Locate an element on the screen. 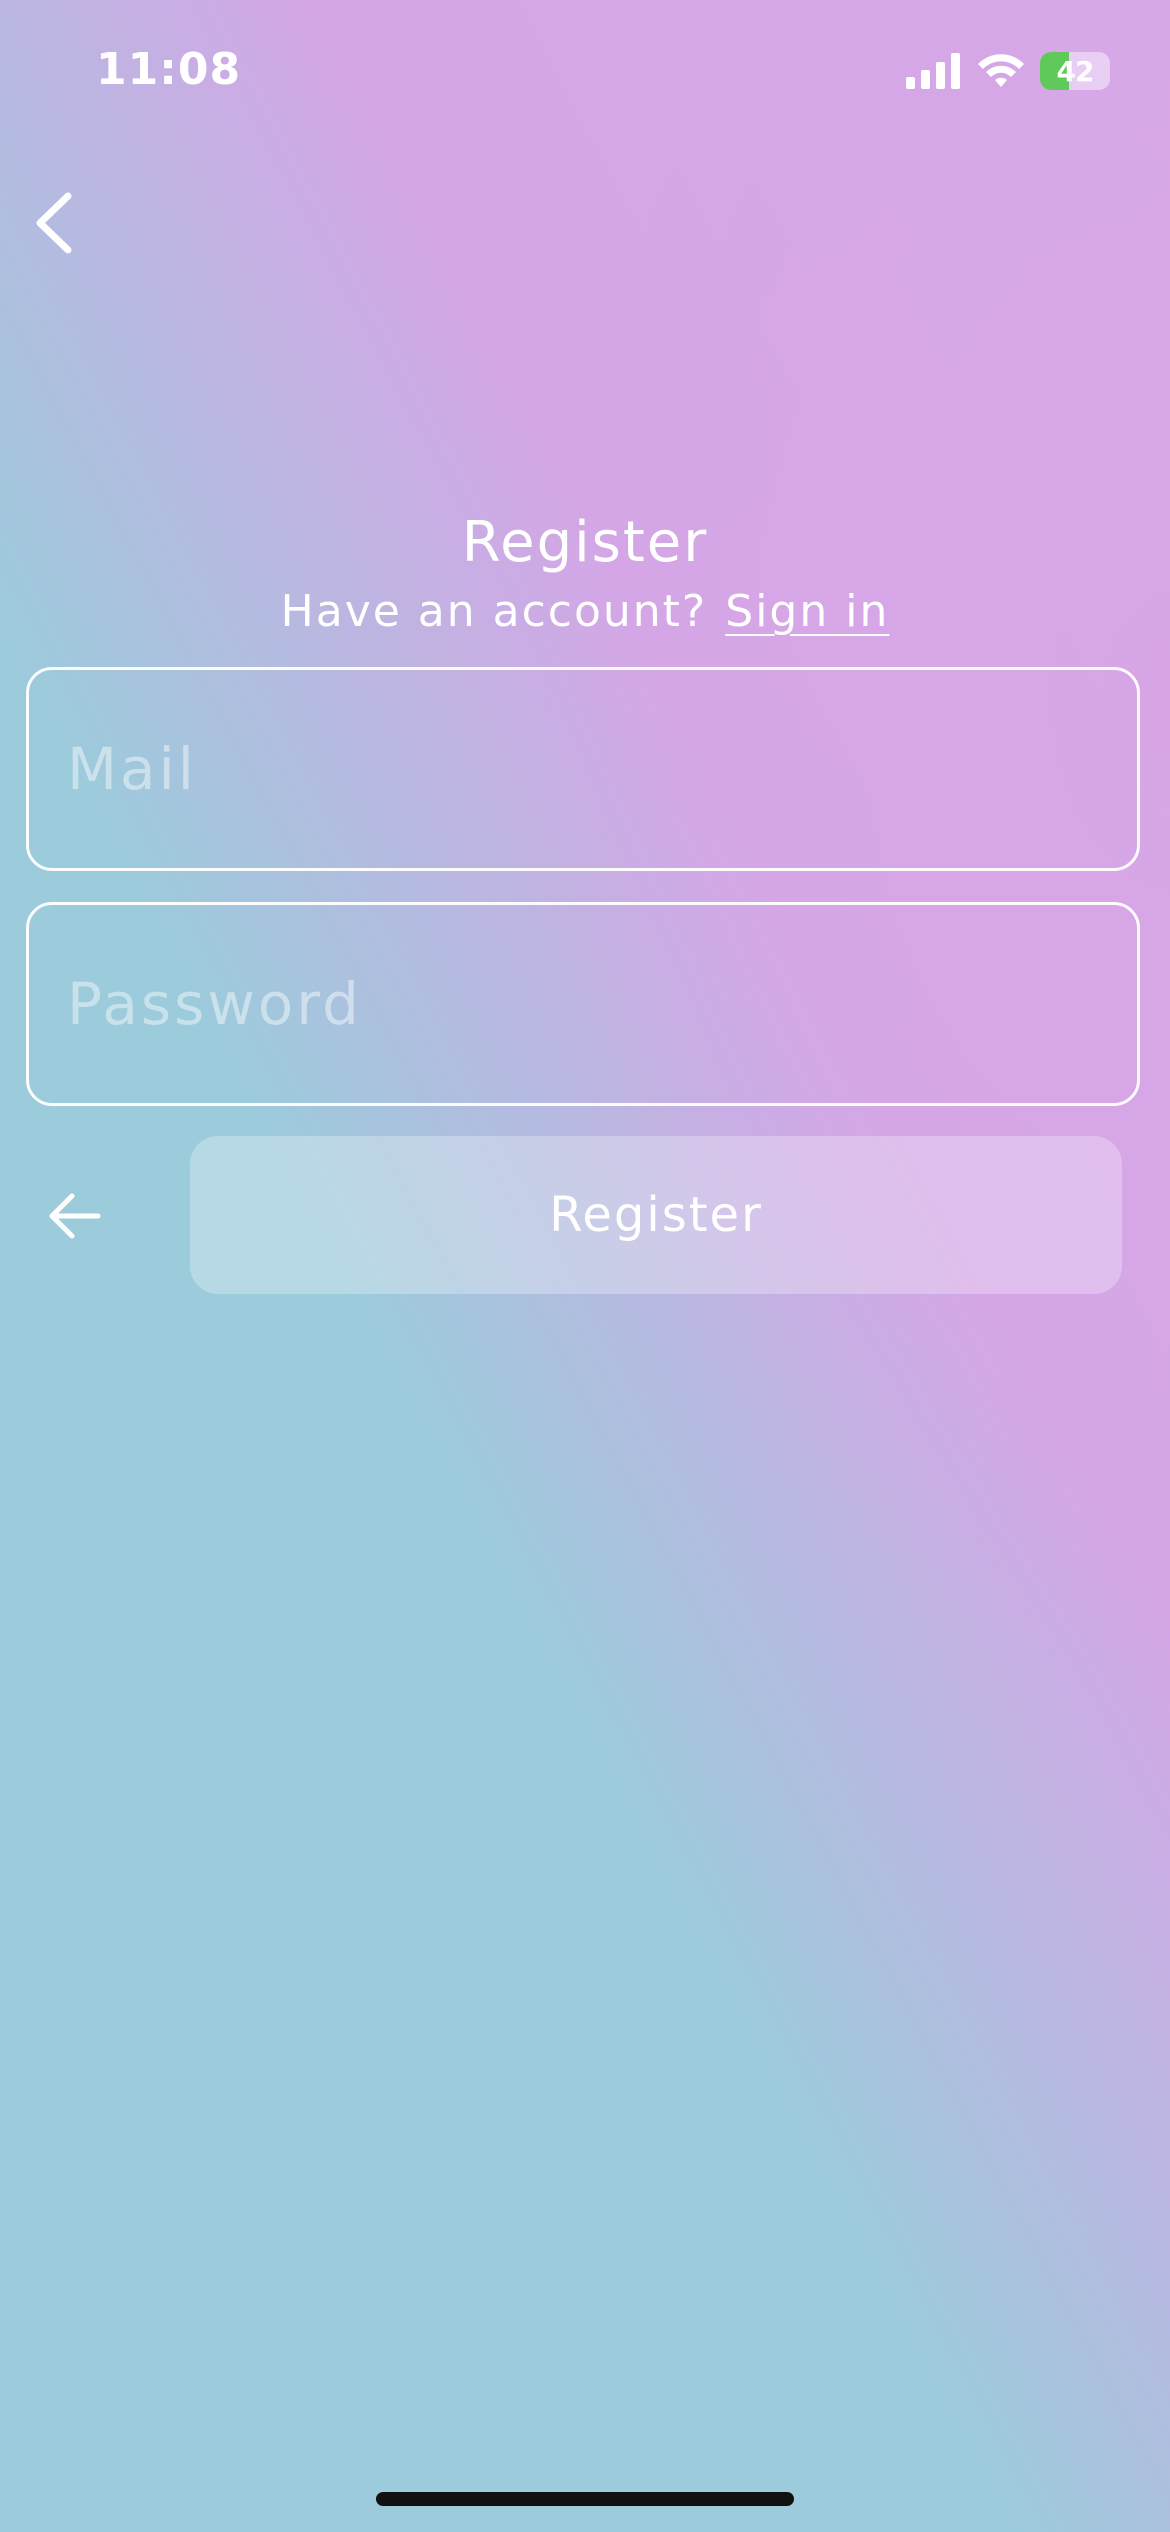  battery-level: 42 is located at coordinates (1075, 71).